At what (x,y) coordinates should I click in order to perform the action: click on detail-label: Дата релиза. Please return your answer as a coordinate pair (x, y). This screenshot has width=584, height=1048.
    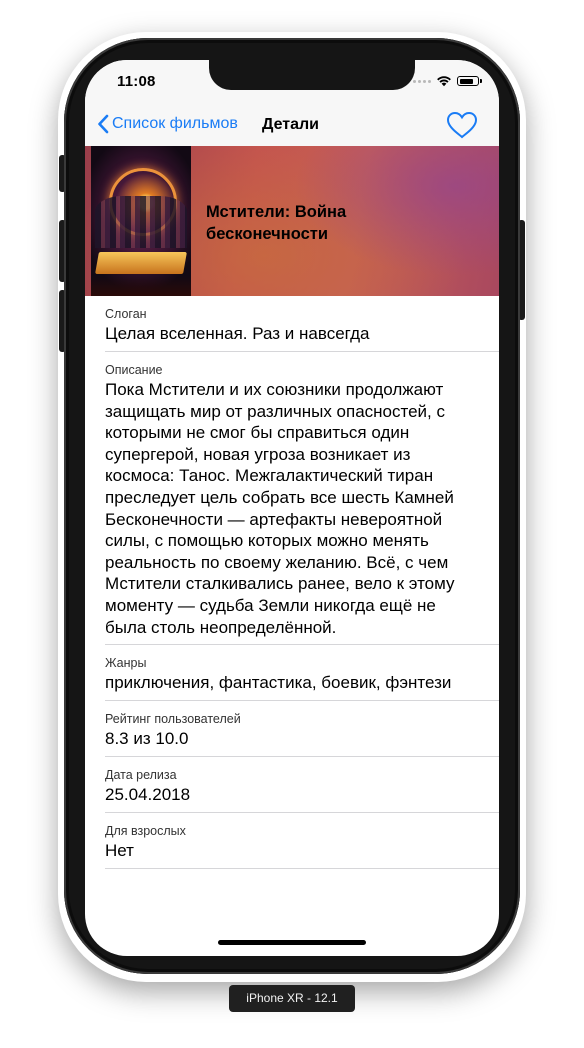
    Looking at the image, I should click on (141, 775).